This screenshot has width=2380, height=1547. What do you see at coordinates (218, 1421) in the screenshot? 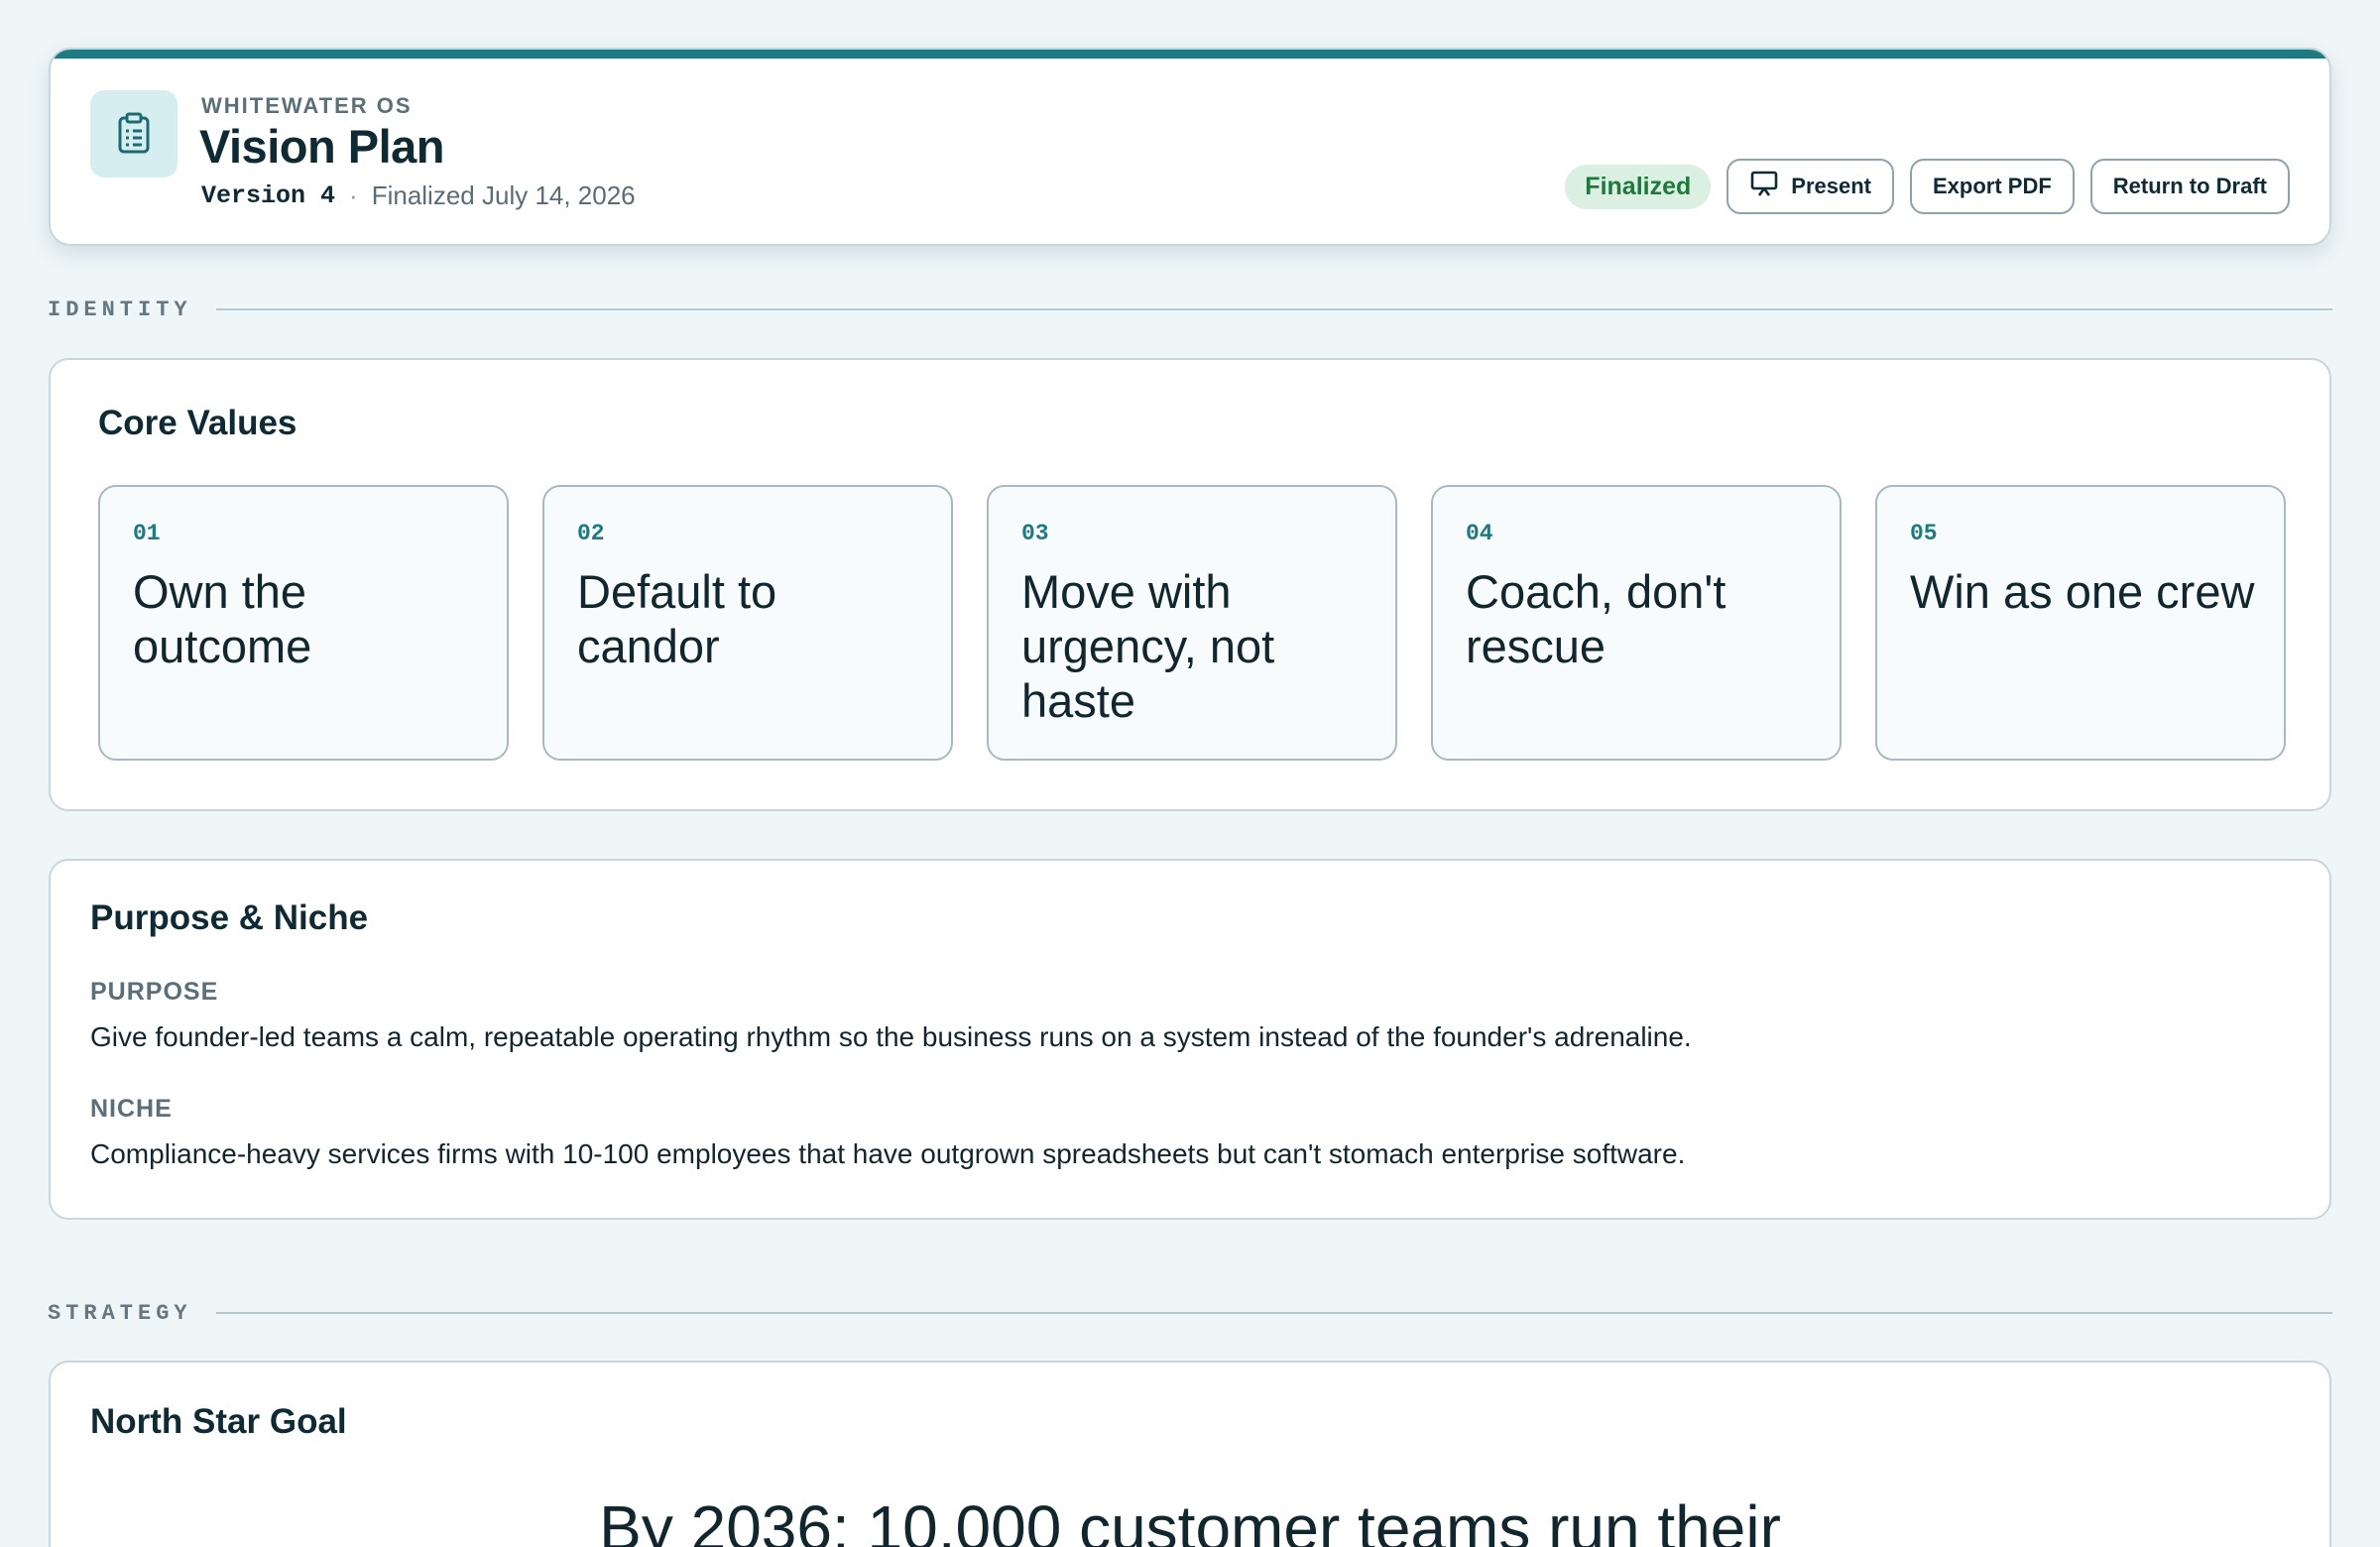
I see `north-star-title: North Star Goal` at bounding box center [218, 1421].